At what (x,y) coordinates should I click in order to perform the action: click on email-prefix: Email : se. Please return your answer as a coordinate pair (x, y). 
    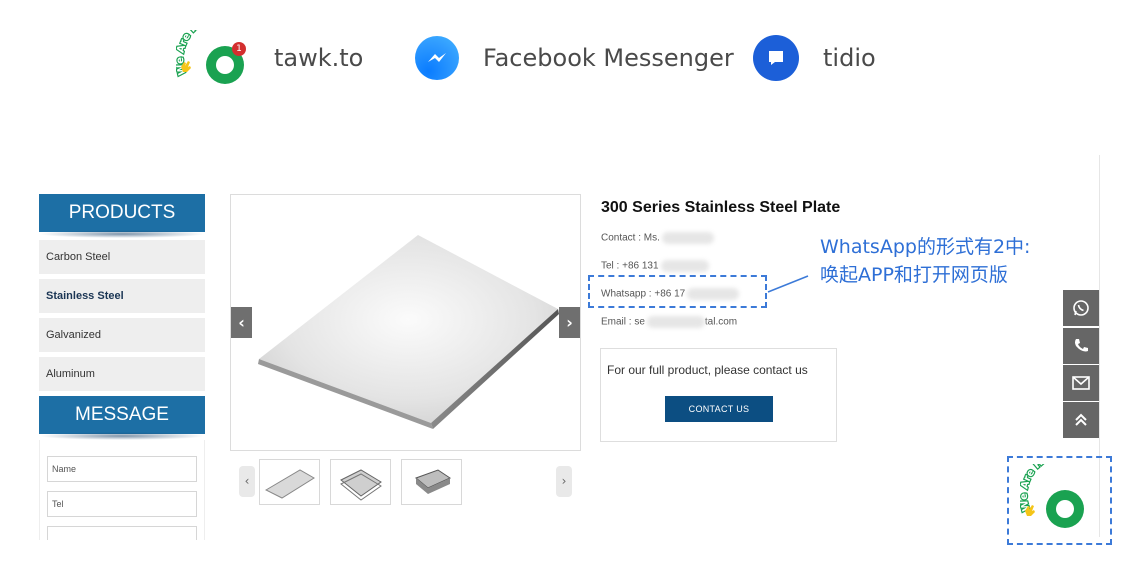
    Looking at the image, I should click on (623, 322).